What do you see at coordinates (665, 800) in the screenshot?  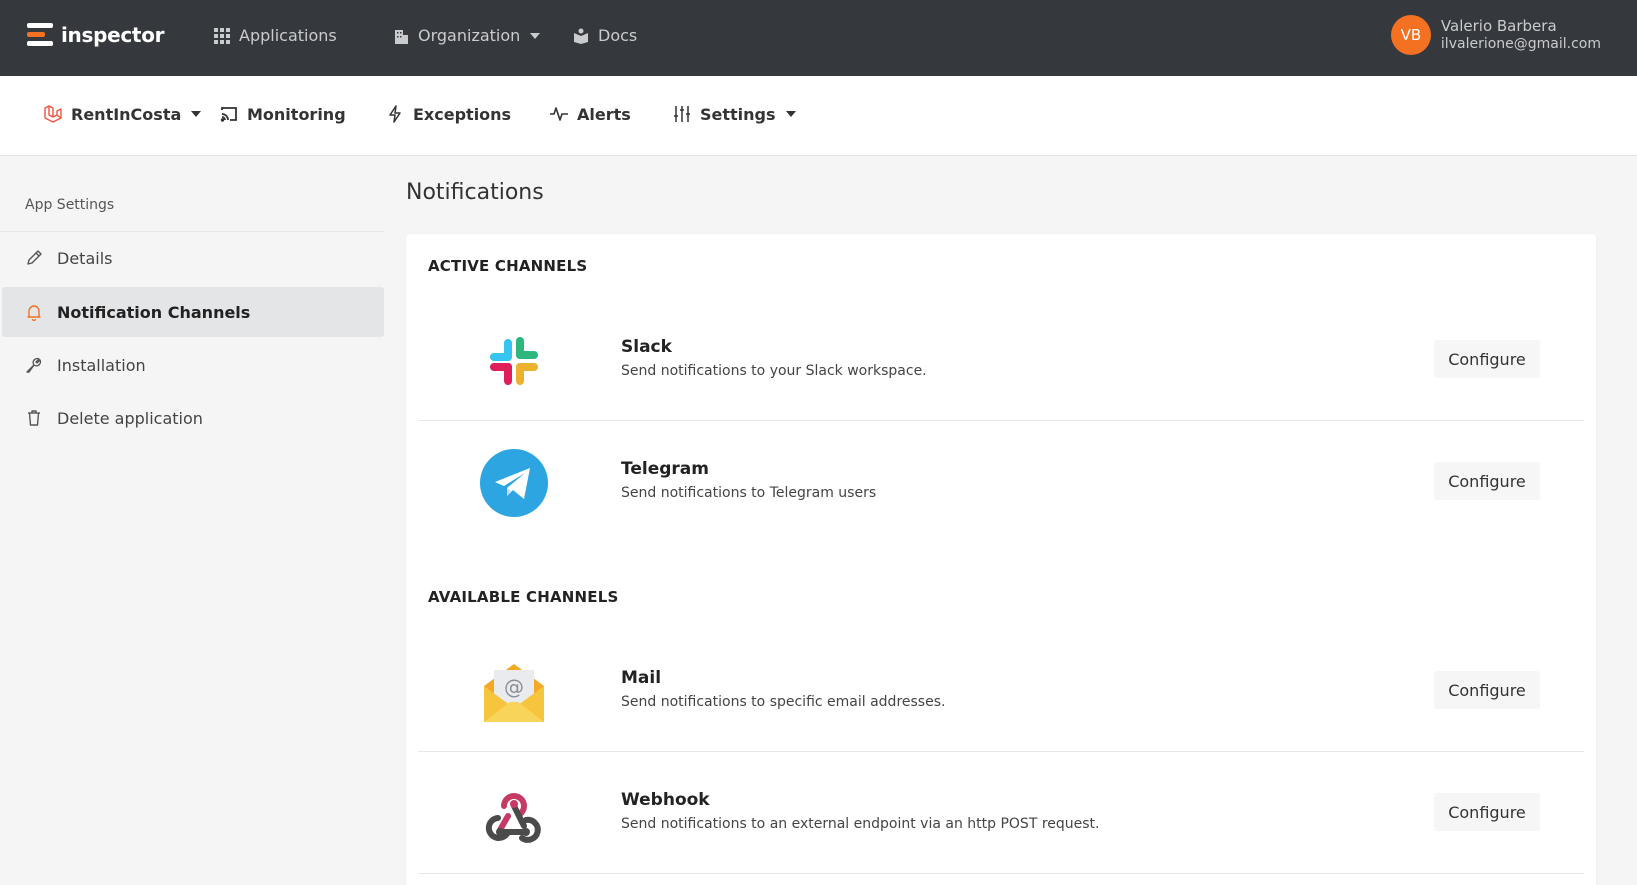 I see `channel-name: Webhook` at bounding box center [665, 800].